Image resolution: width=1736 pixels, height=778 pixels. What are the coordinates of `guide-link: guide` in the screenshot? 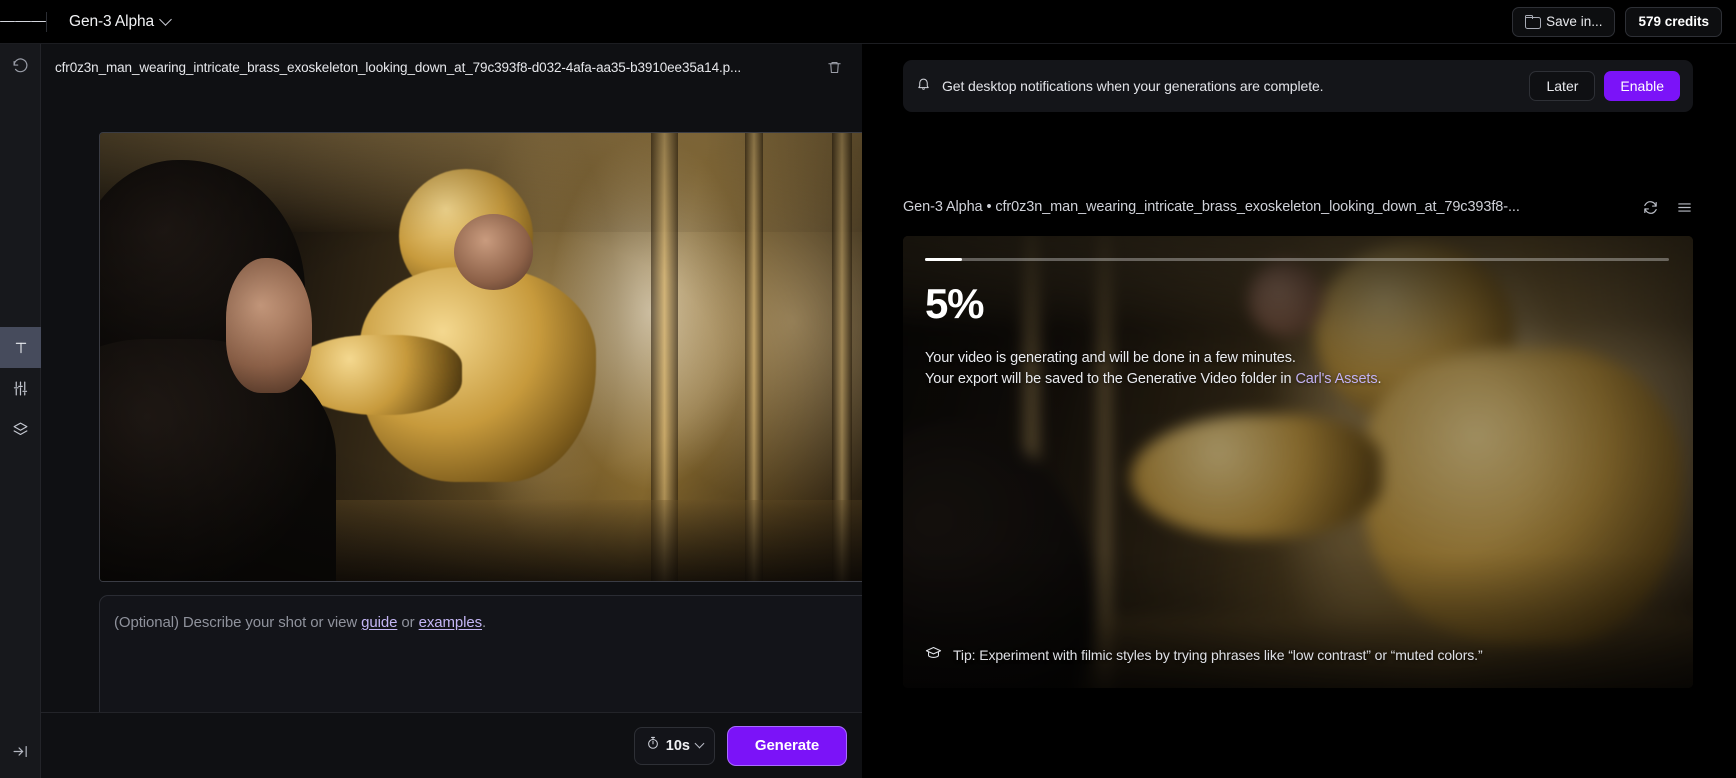 It's located at (379, 622).